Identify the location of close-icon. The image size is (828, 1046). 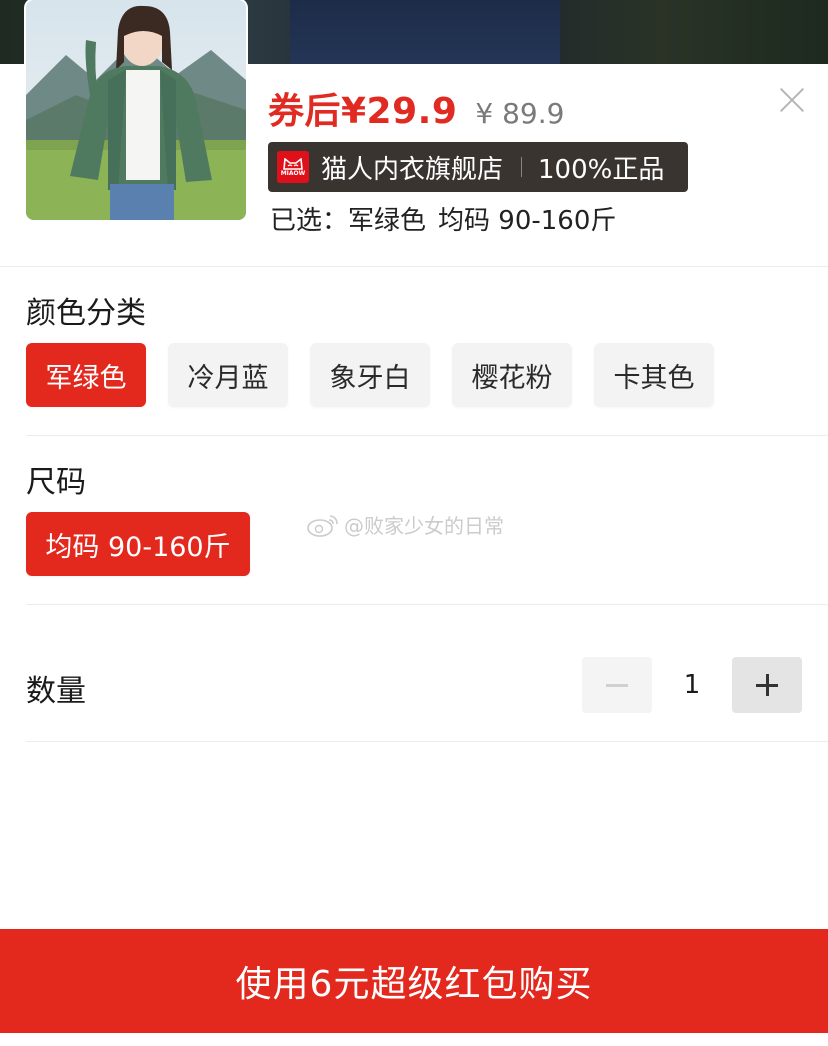
(792, 100).